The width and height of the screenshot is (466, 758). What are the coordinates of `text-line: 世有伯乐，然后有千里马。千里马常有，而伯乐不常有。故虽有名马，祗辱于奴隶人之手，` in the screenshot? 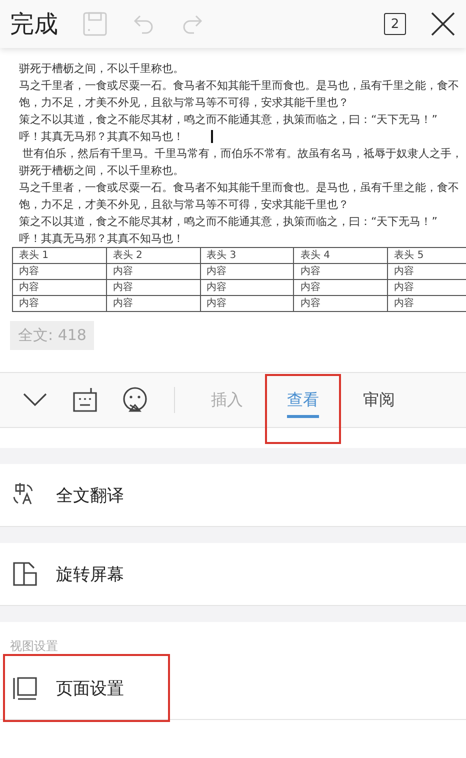 It's located at (241, 154).